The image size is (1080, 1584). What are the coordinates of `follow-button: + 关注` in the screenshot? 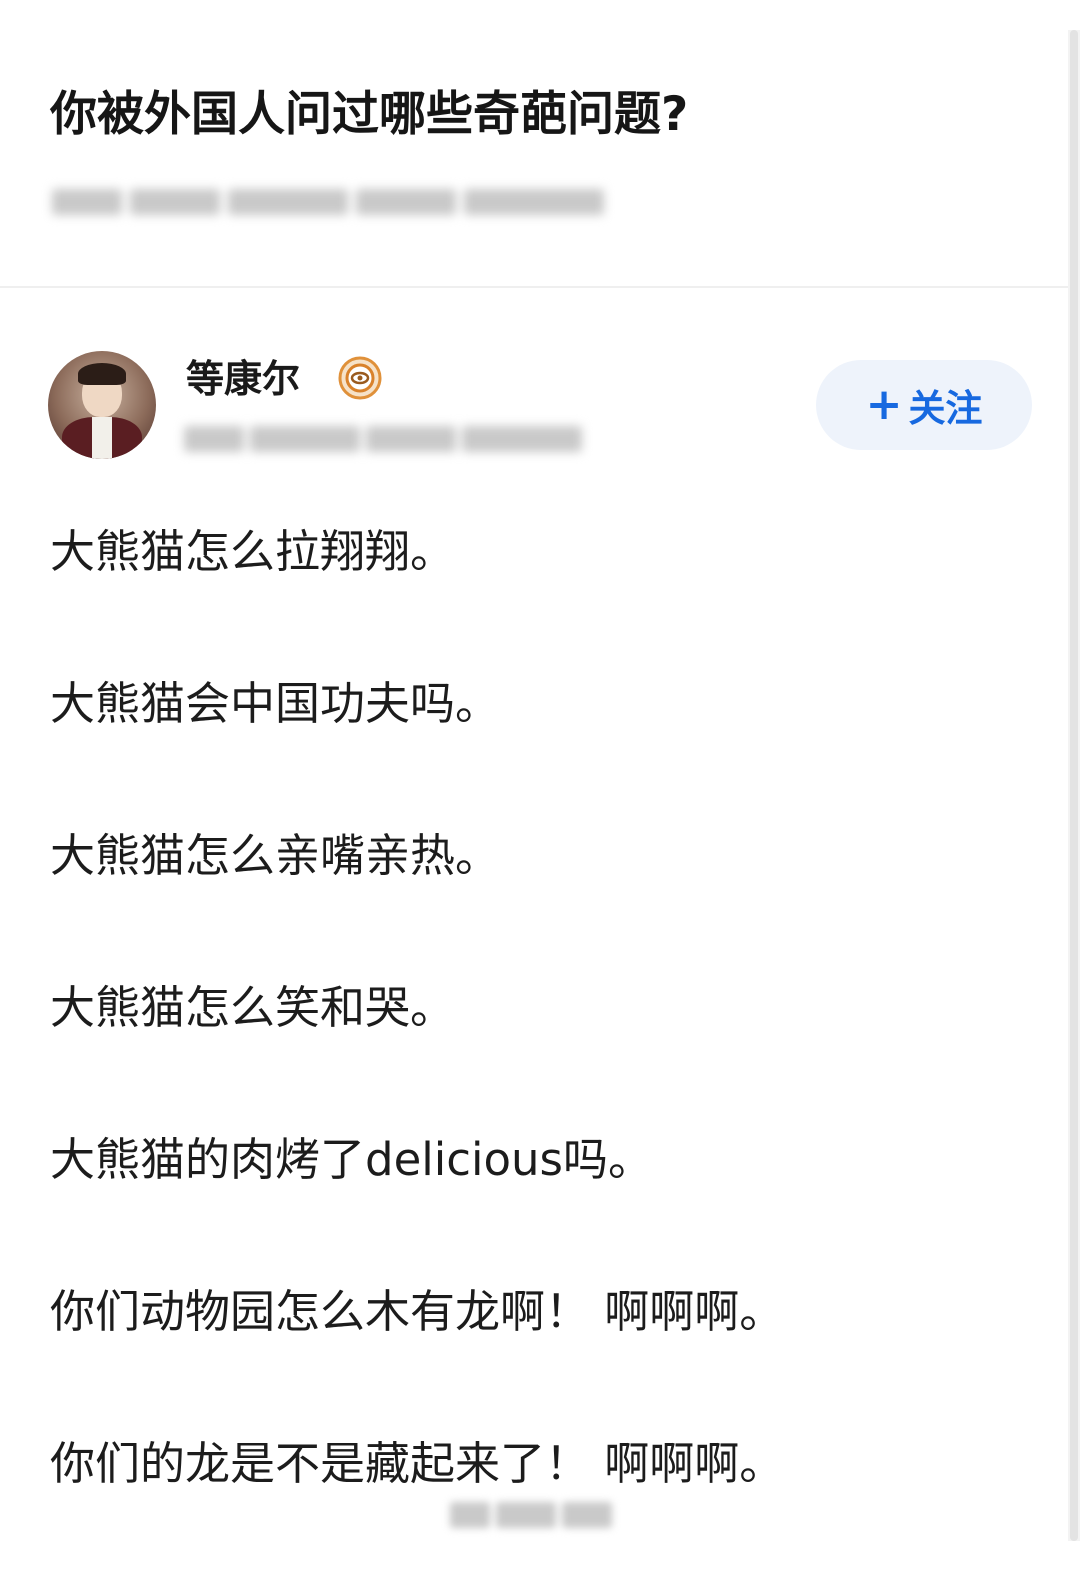 It's located at (924, 405).